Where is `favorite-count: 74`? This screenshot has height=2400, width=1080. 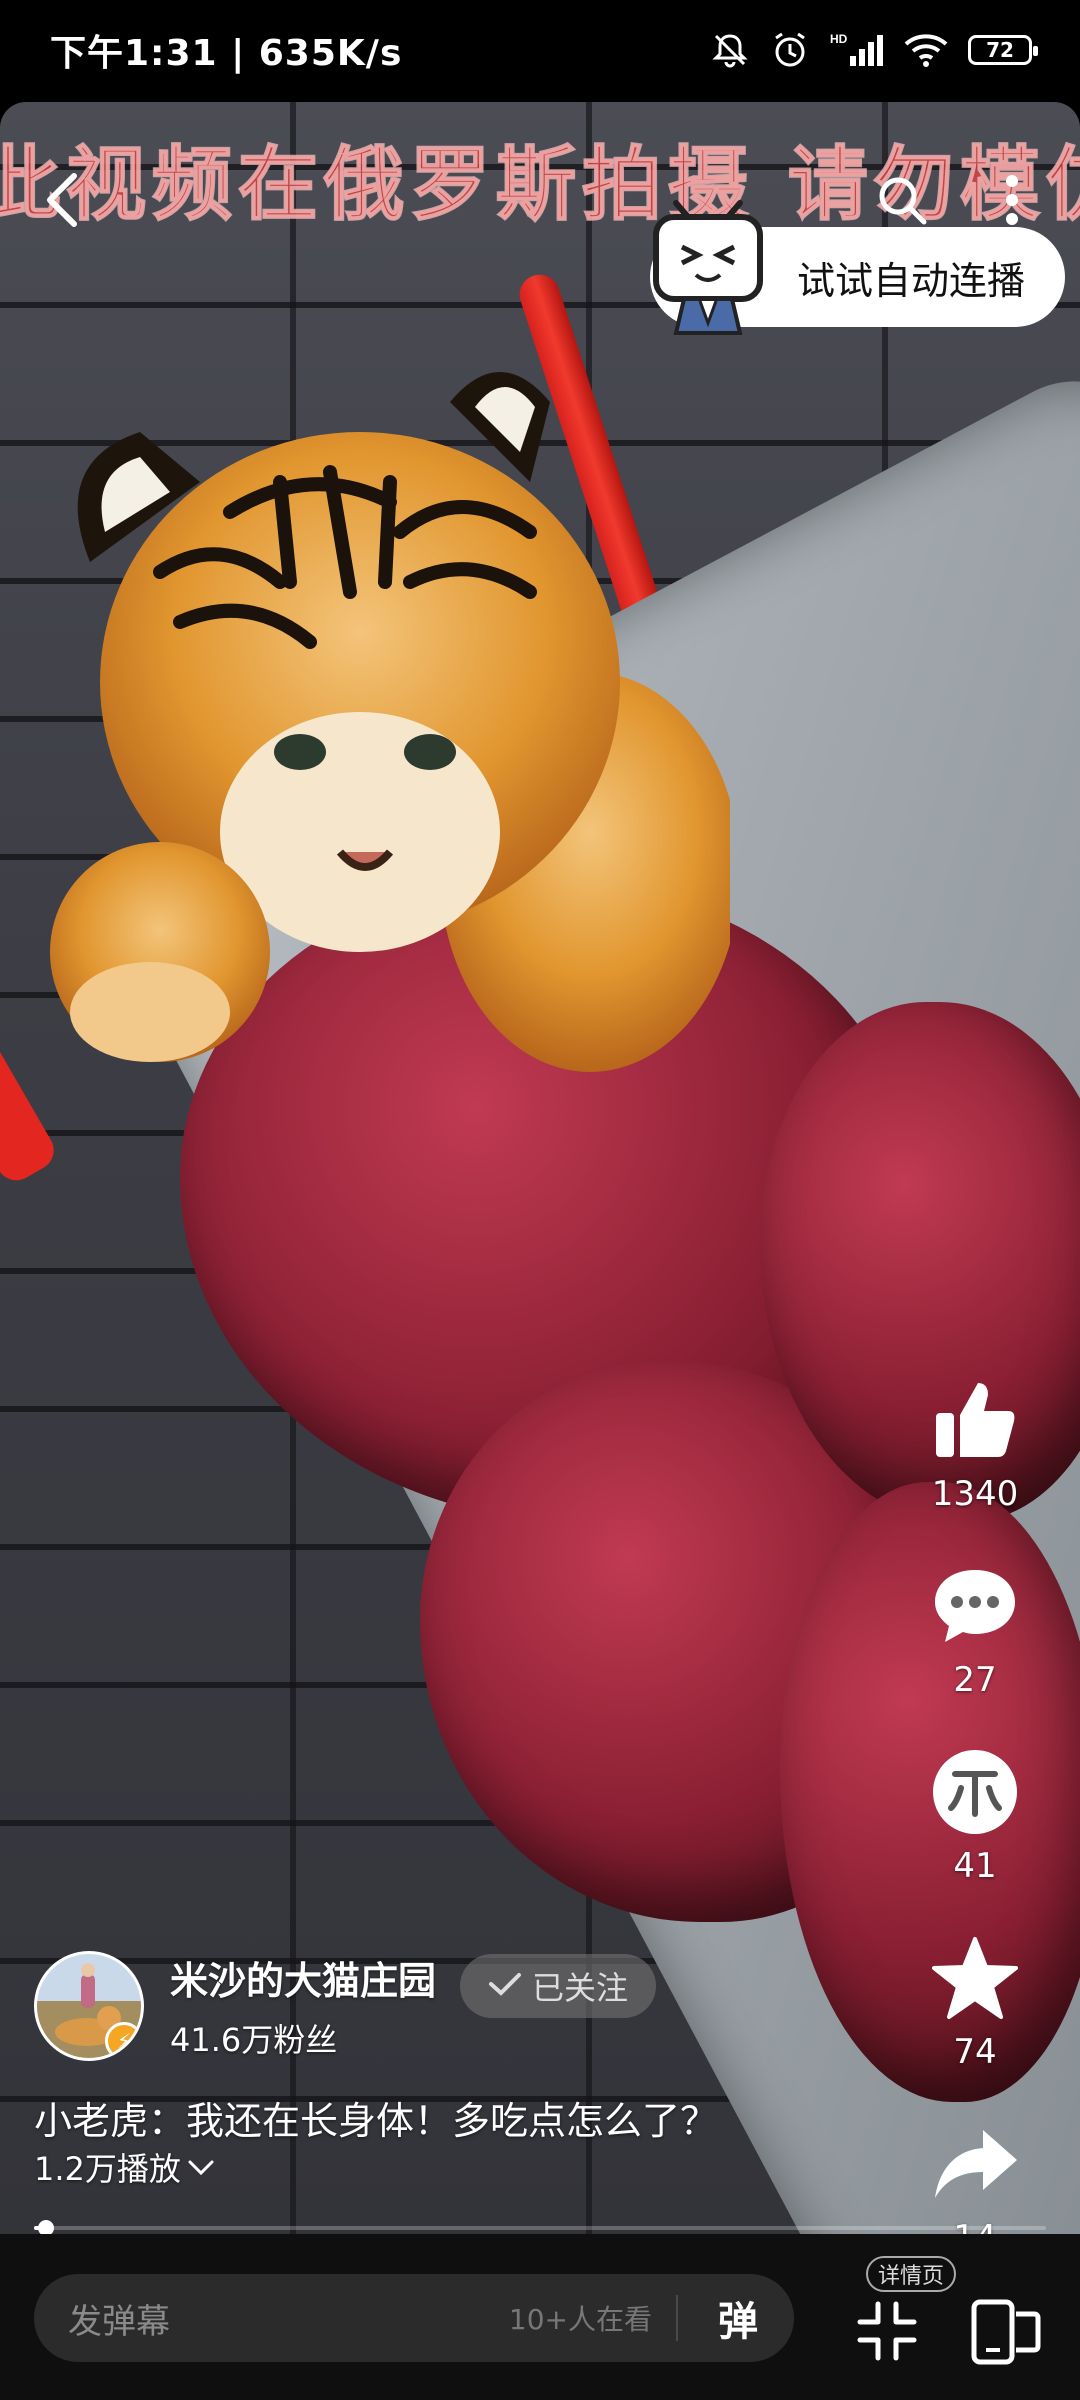 favorite-count: 74 is located at coordinates (975, 2052).